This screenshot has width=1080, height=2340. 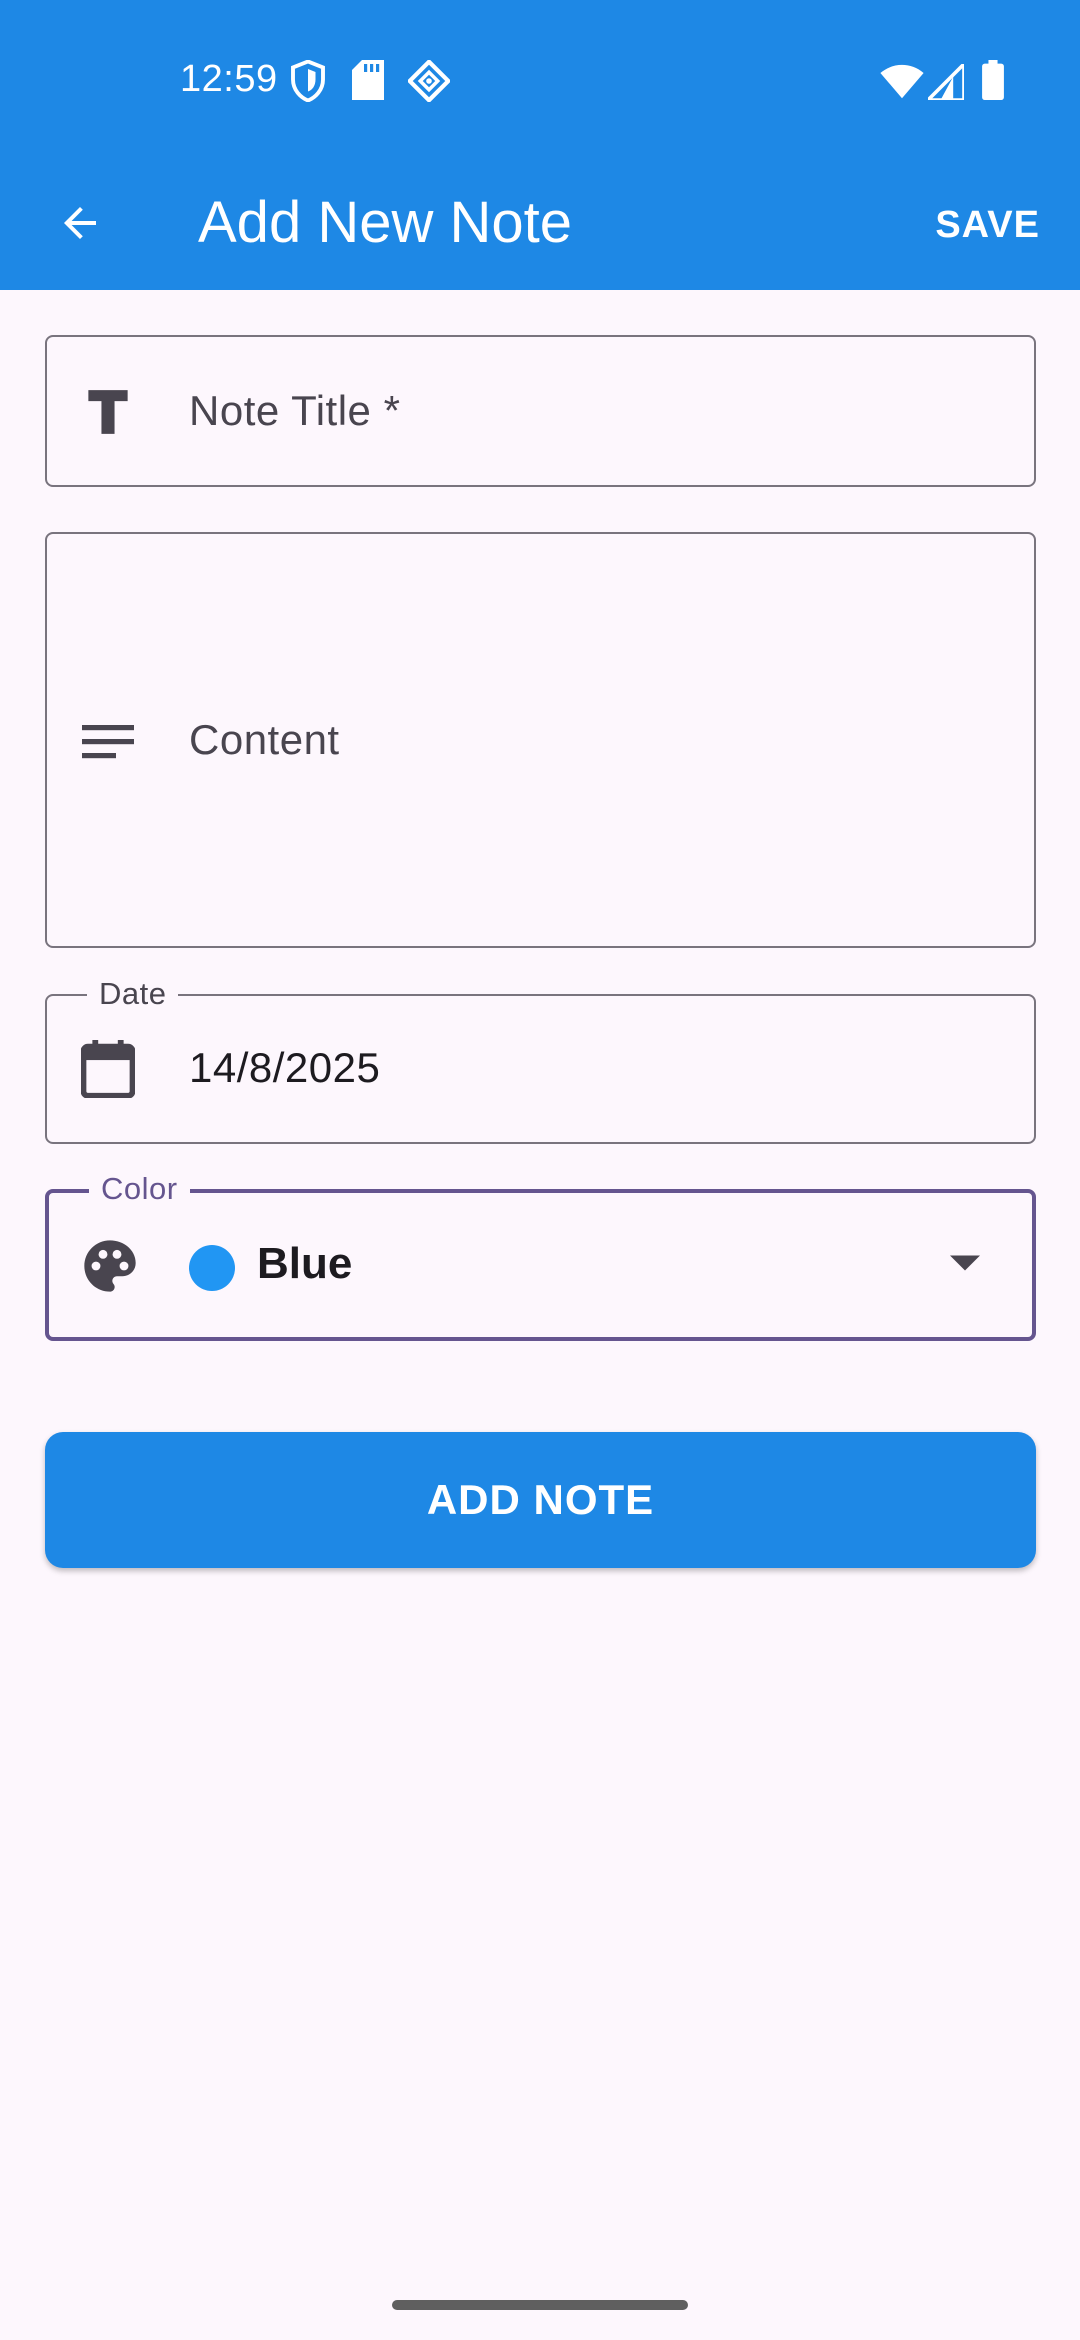 I want to click on app-bar: Add New Note SAVE, so click(x=540, y=225).